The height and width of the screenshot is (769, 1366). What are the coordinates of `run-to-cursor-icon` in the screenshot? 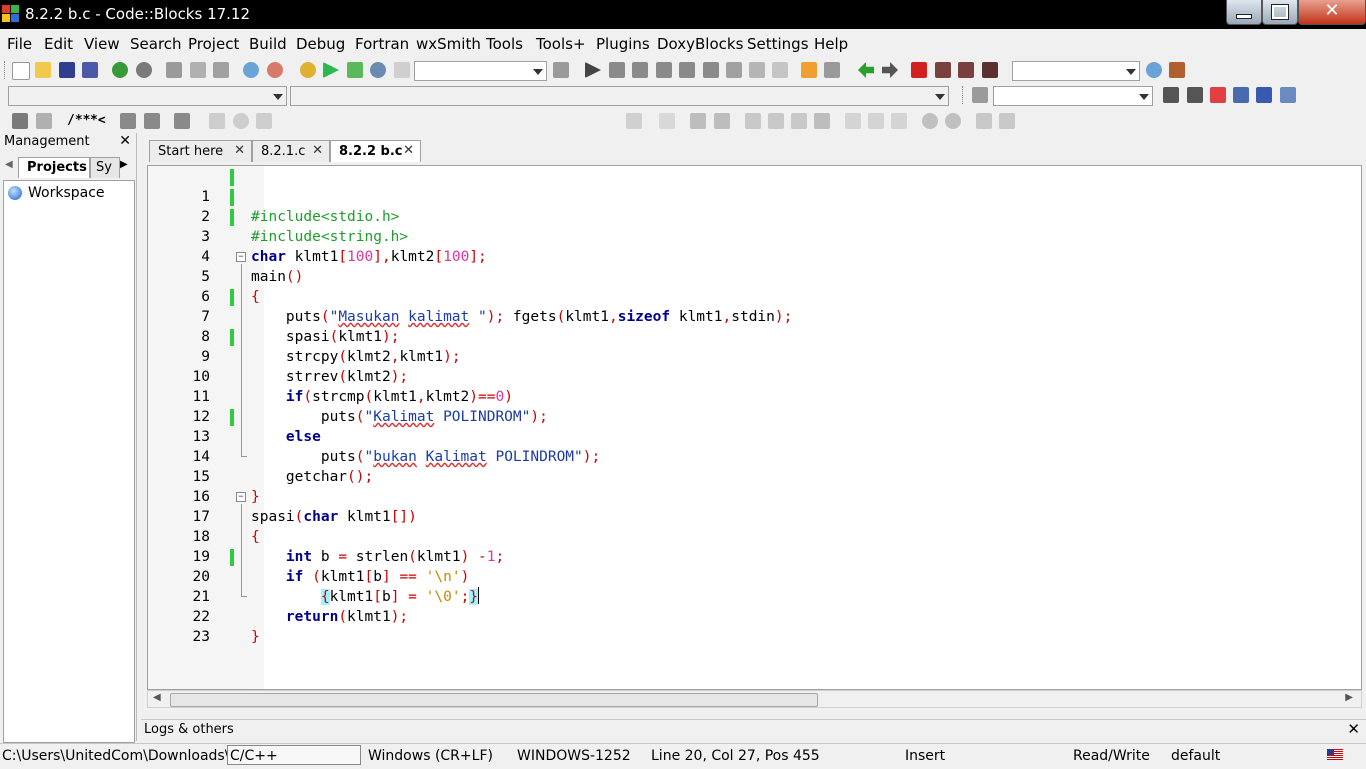 It's located at (617, 70).